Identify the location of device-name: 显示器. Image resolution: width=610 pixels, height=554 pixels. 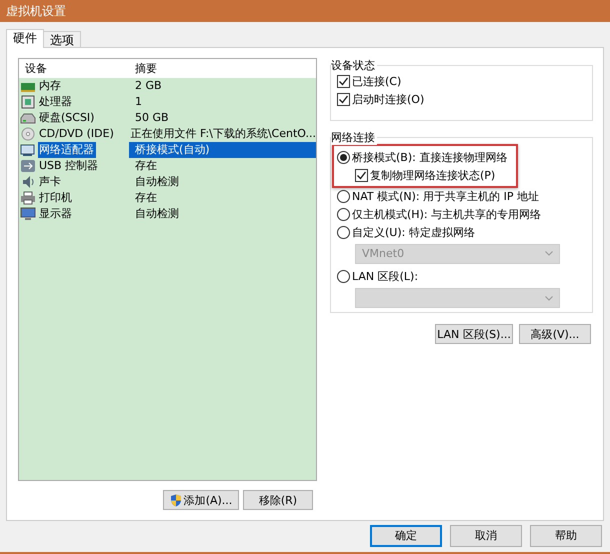
(56, 214).